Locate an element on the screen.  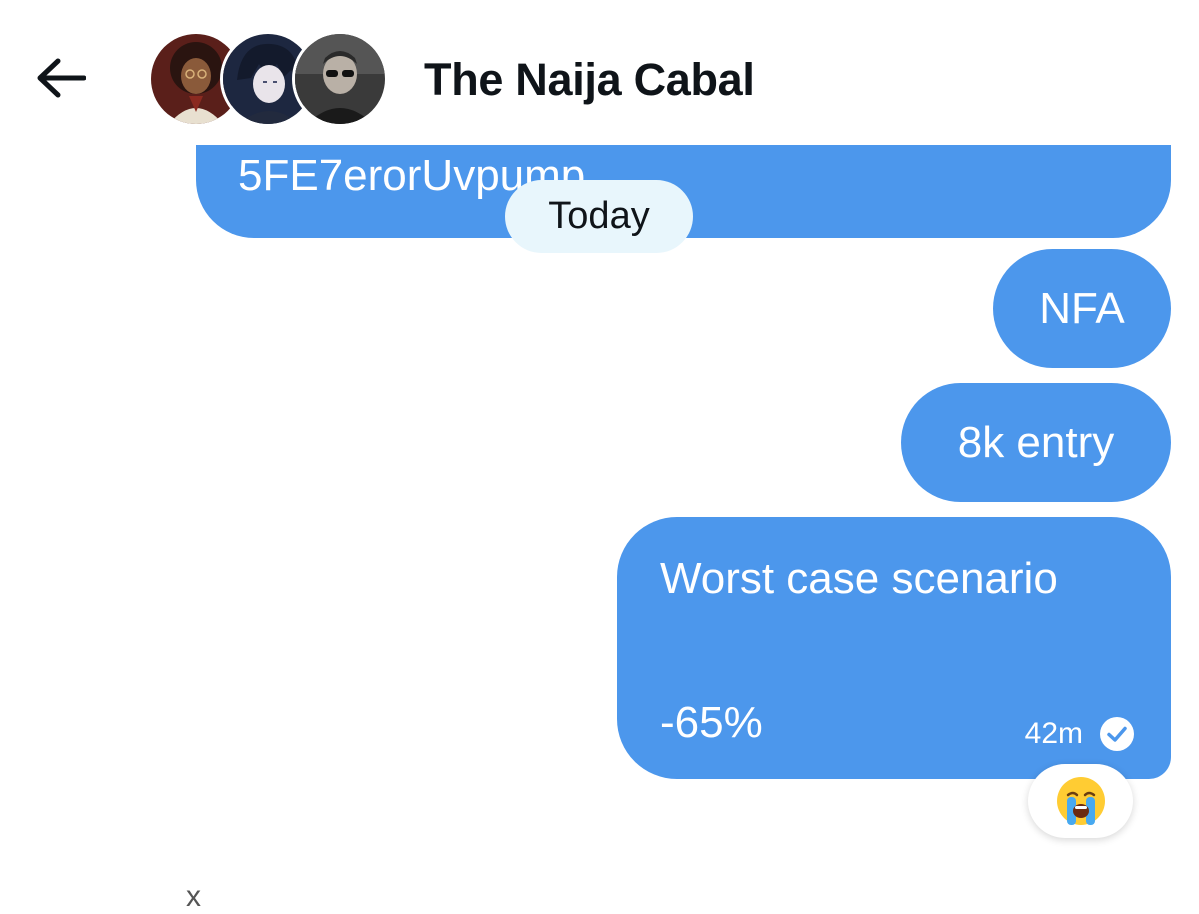
message-bubble: Worst case scenario -65% 42m is located at coordinates (894, 648).